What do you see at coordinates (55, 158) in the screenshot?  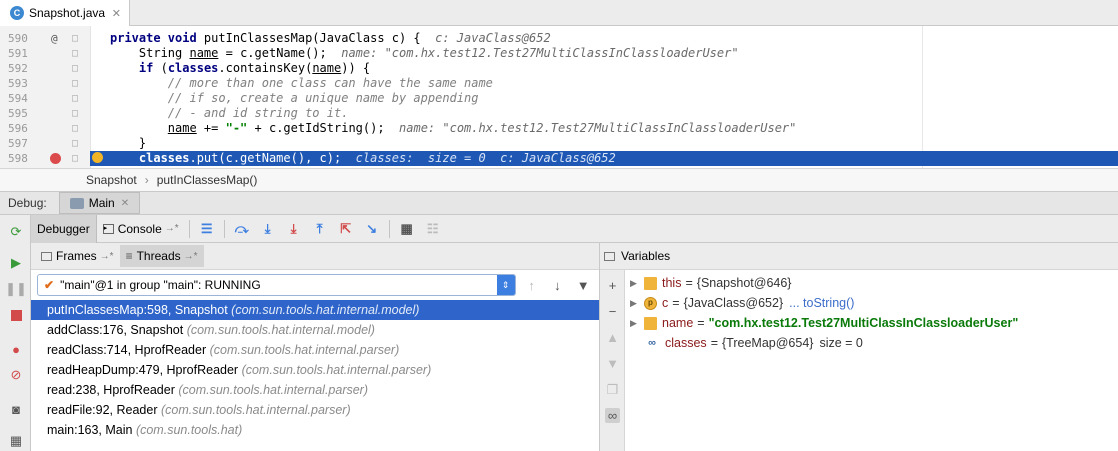 I see `breakpoint-icon` at bounding box center [55, 158].